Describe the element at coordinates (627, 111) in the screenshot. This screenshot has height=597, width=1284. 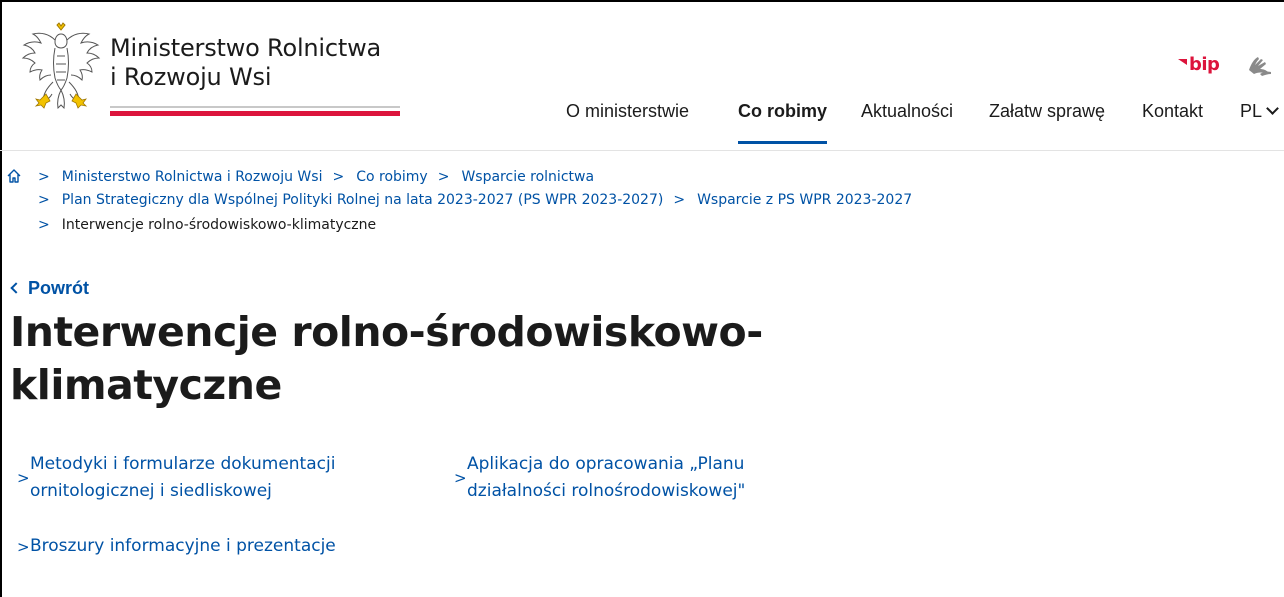
I see `nav-o-ministerstwie: O ministerstwie` at that location.